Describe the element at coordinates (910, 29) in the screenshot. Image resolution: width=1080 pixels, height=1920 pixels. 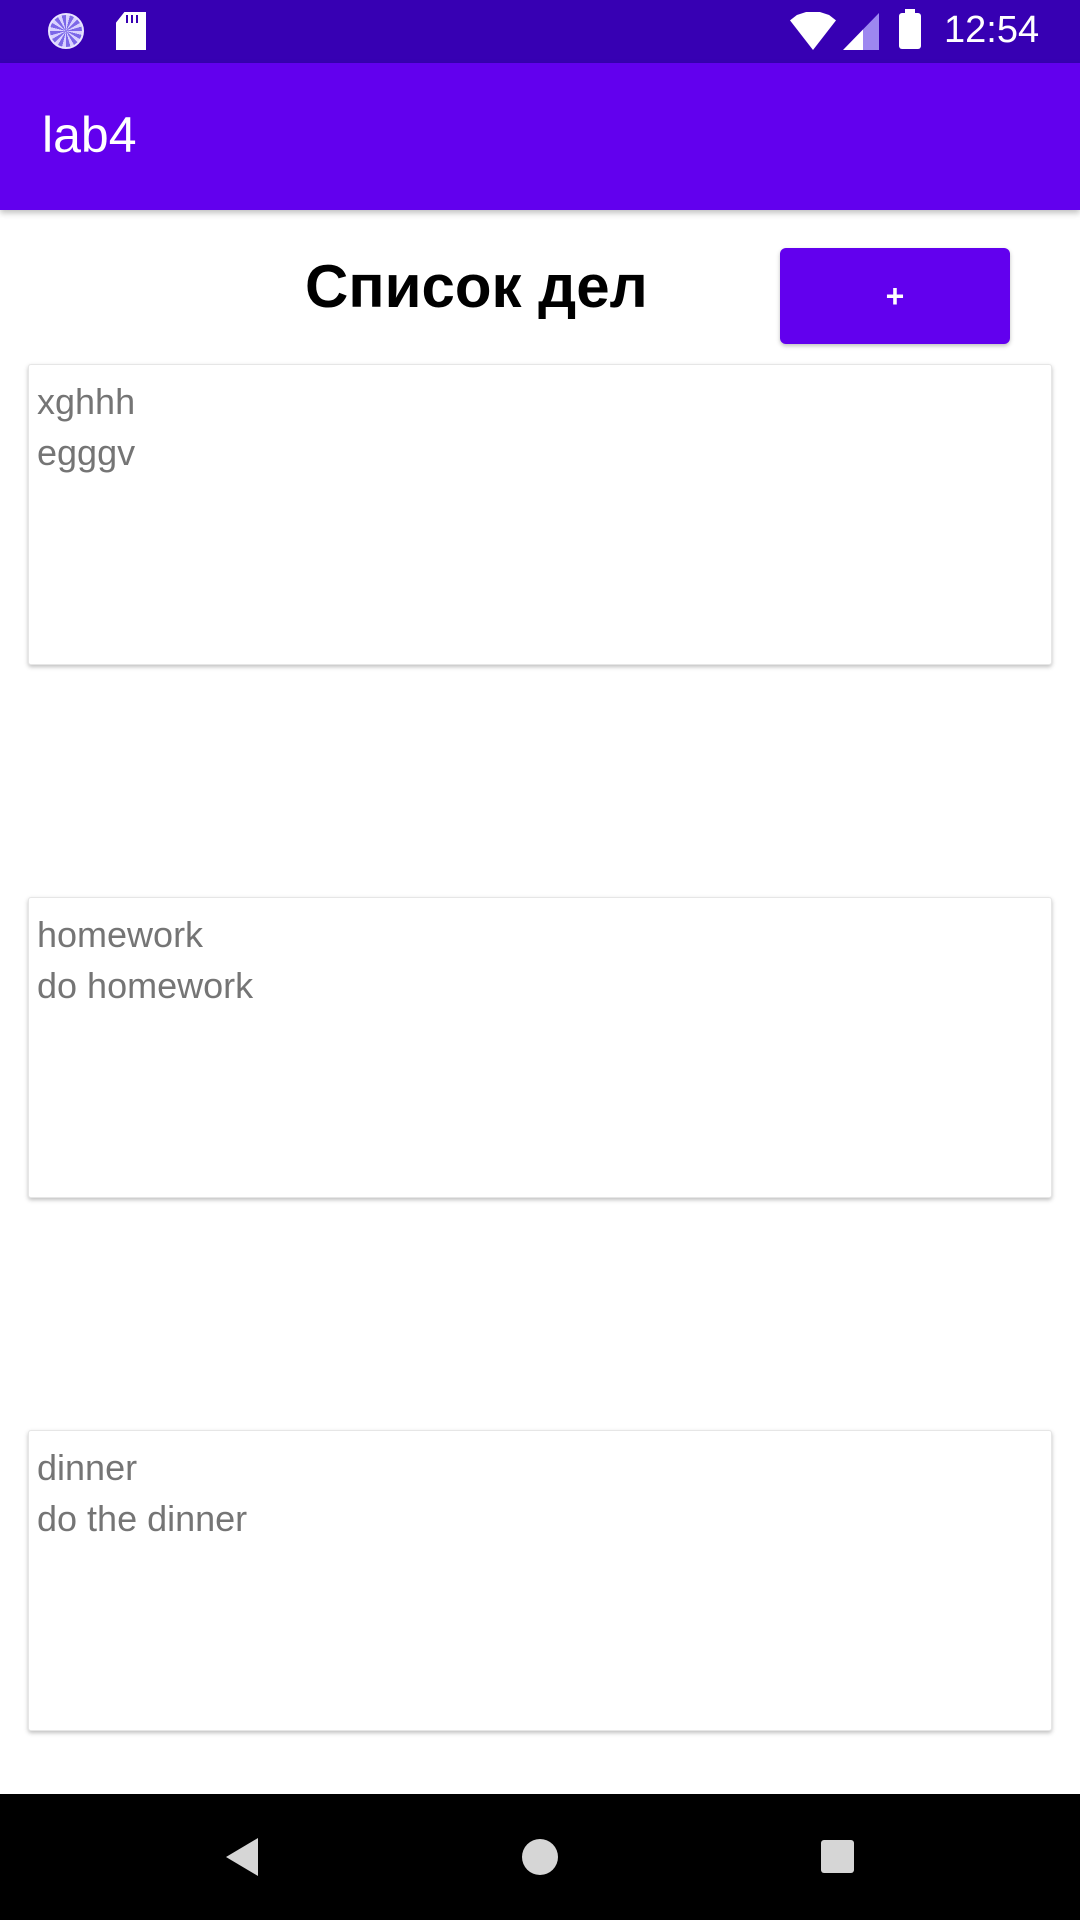
I see `battery-icon` at that location.